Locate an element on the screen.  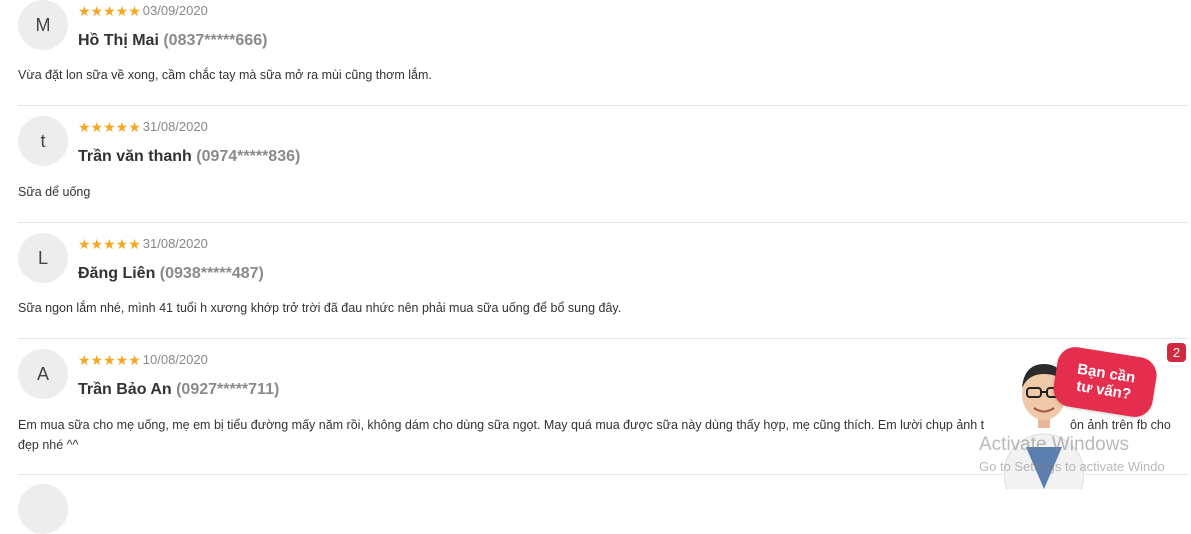
avatar: M is located at coordinates (43, 25).